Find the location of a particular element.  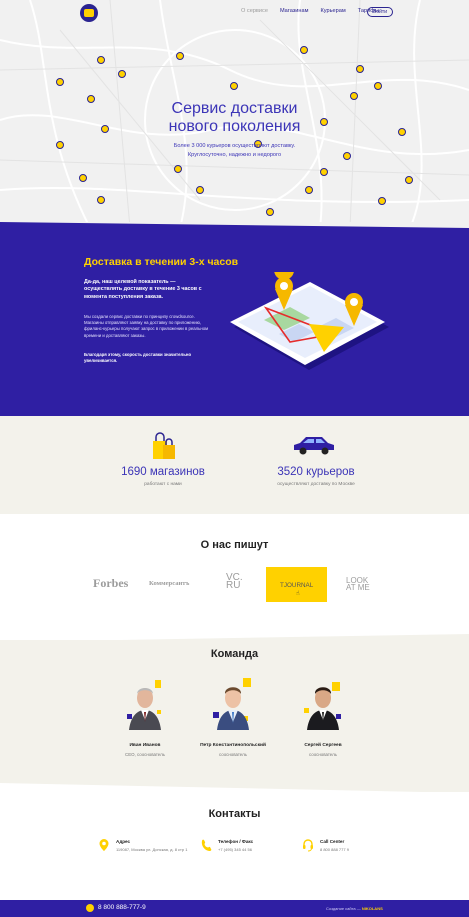

team-member-role: CEO, сооснователь is located at coordinates (145, 754).